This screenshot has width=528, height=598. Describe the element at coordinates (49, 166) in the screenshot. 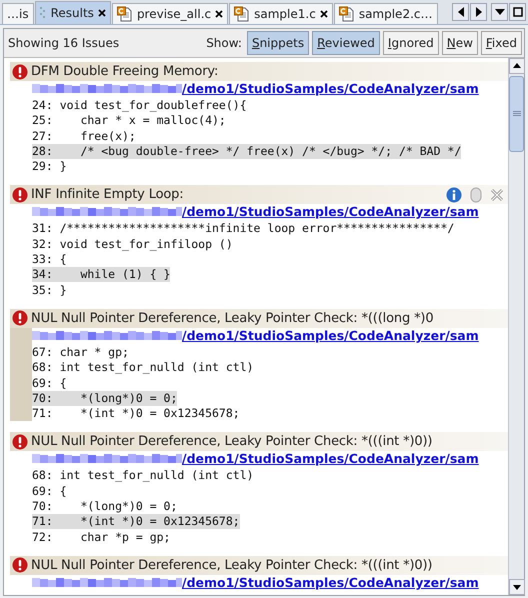

I see `code-line: 29: }` at that location.